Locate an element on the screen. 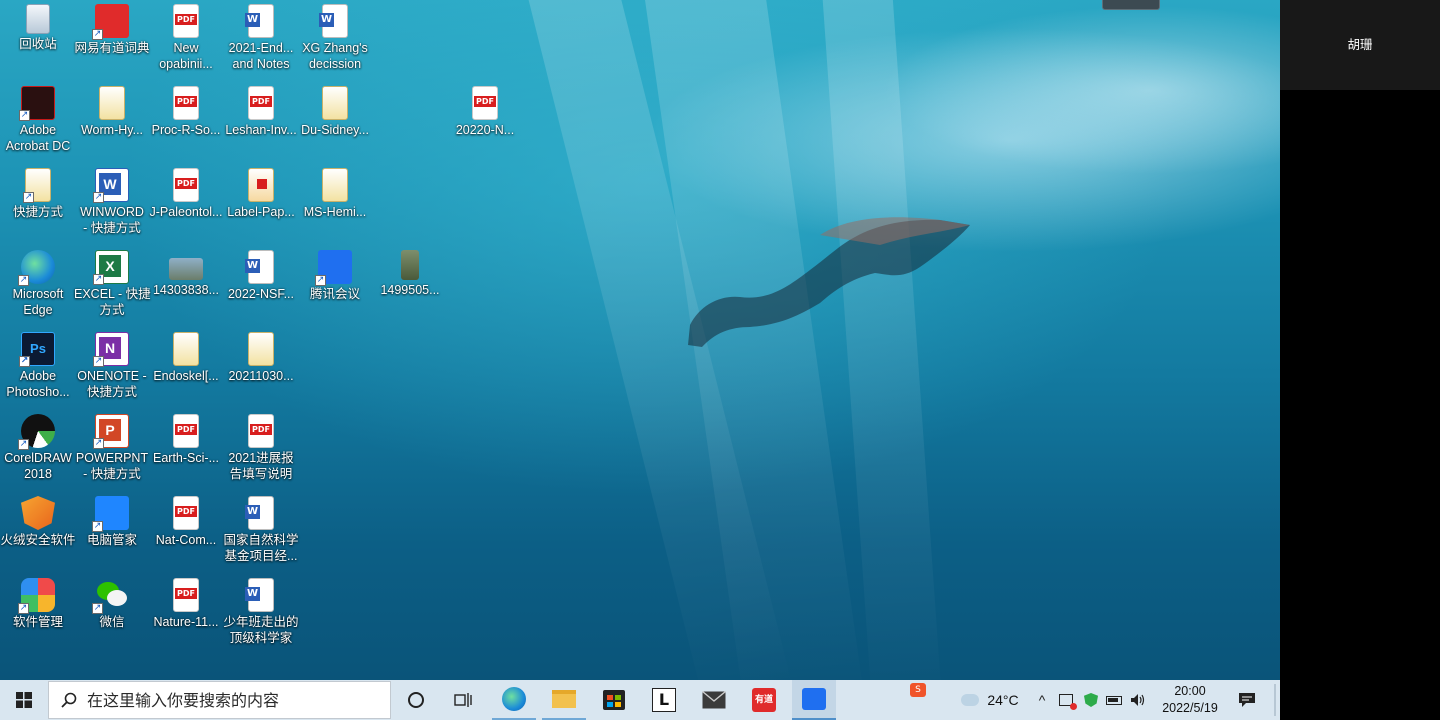 The height and width of the screenshot is (720, 1440). pdf-file-icon is located at coordinates (186, 21).